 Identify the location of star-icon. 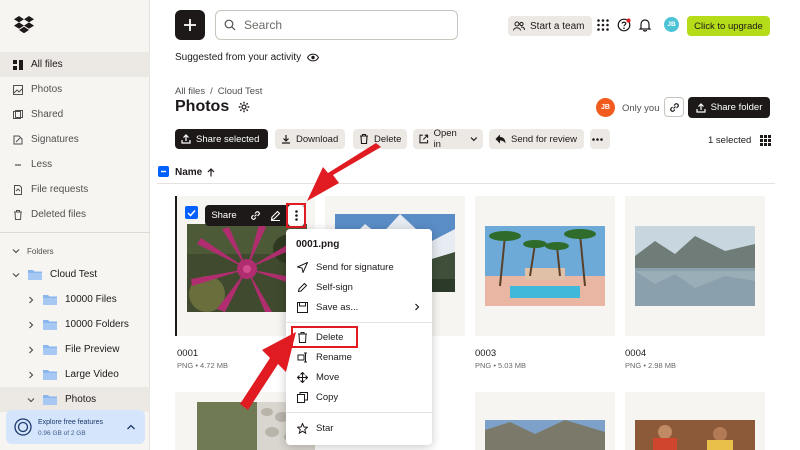
(302, 428).